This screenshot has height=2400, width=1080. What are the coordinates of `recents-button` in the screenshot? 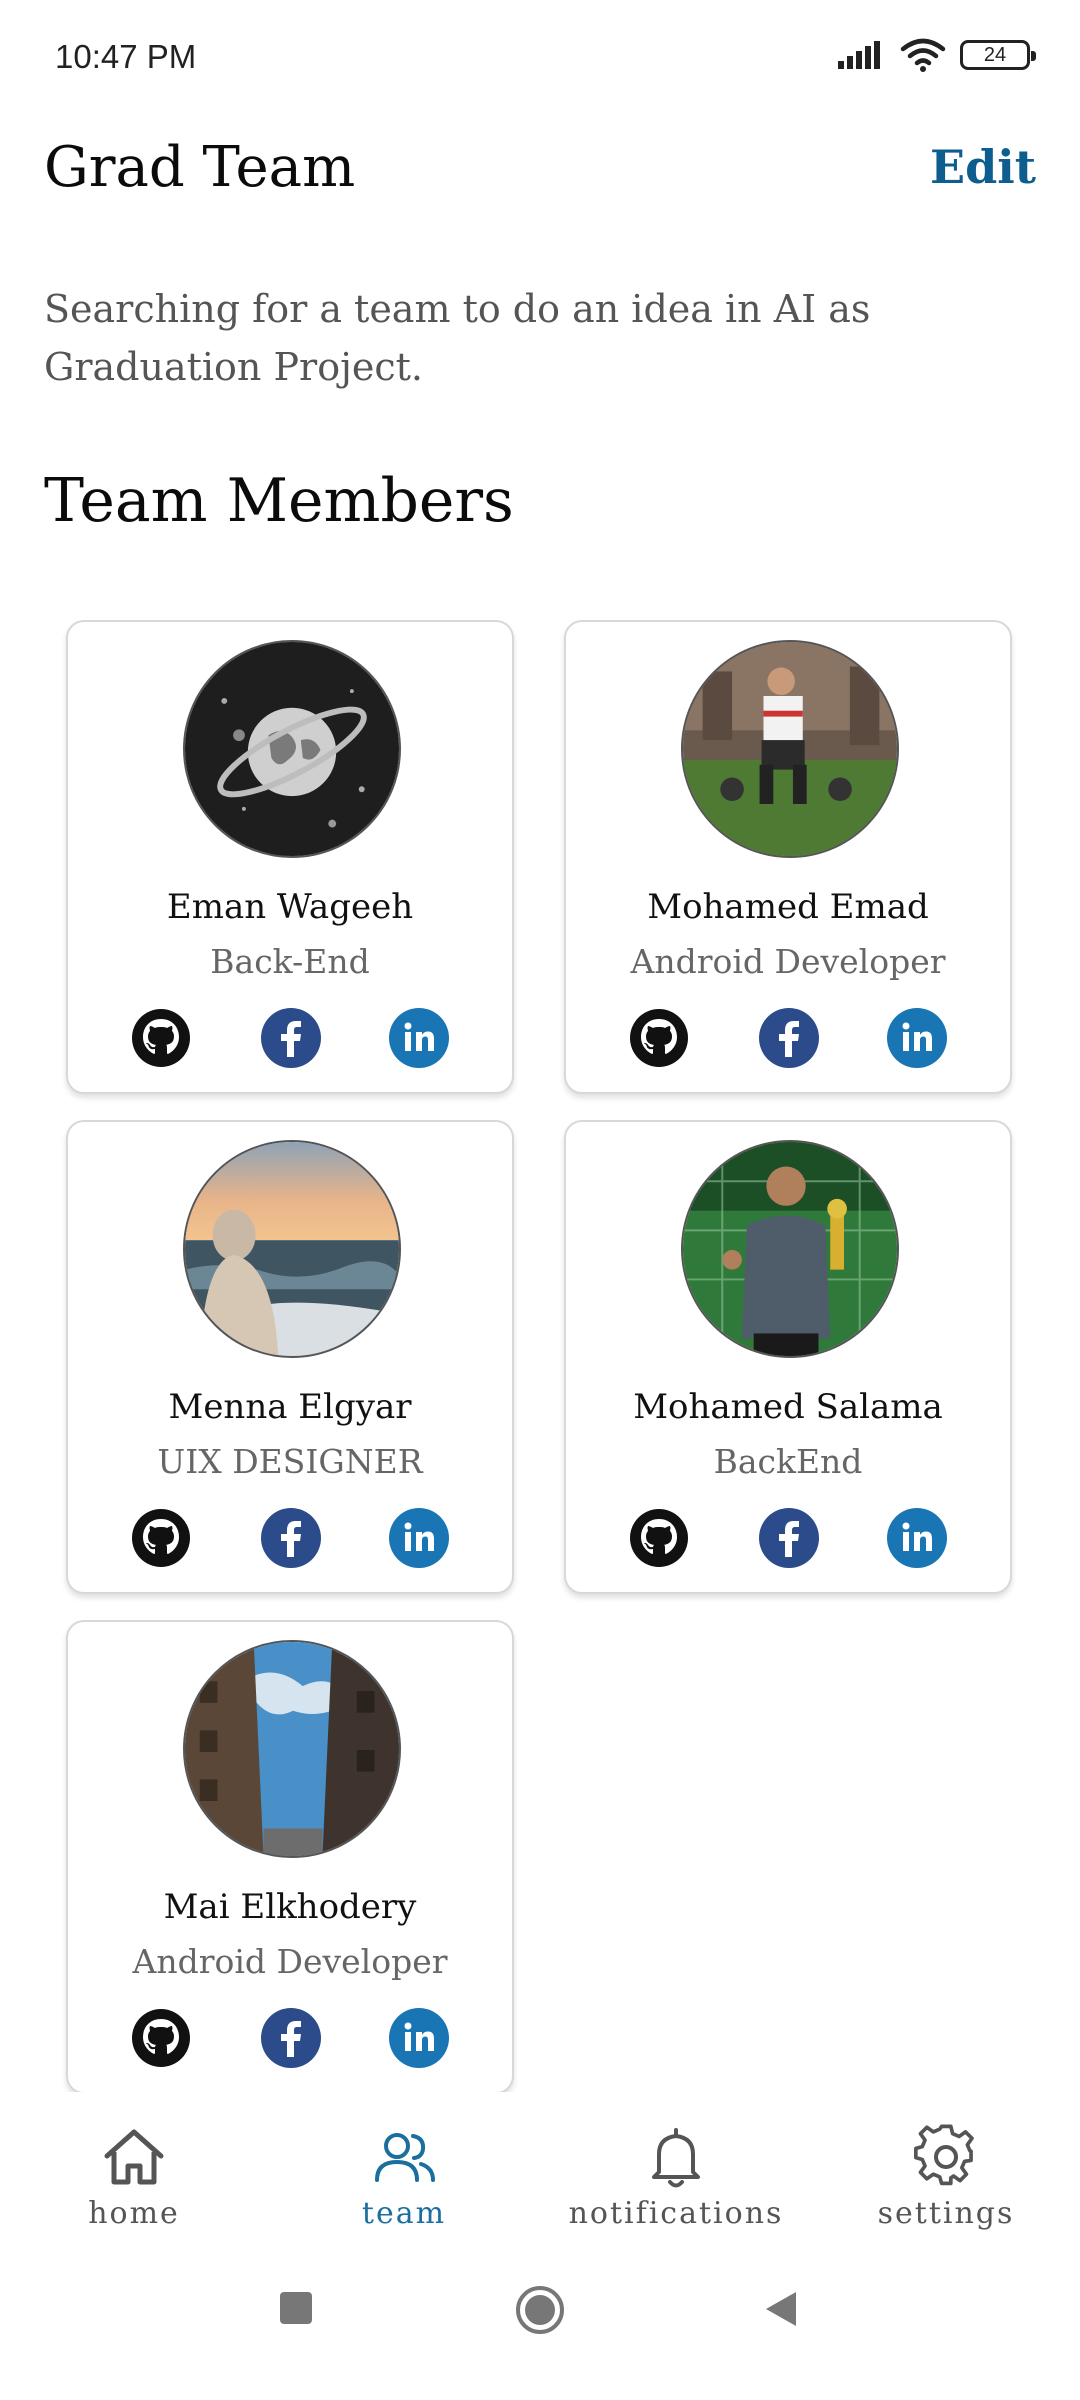 It's located at (296, 2310).